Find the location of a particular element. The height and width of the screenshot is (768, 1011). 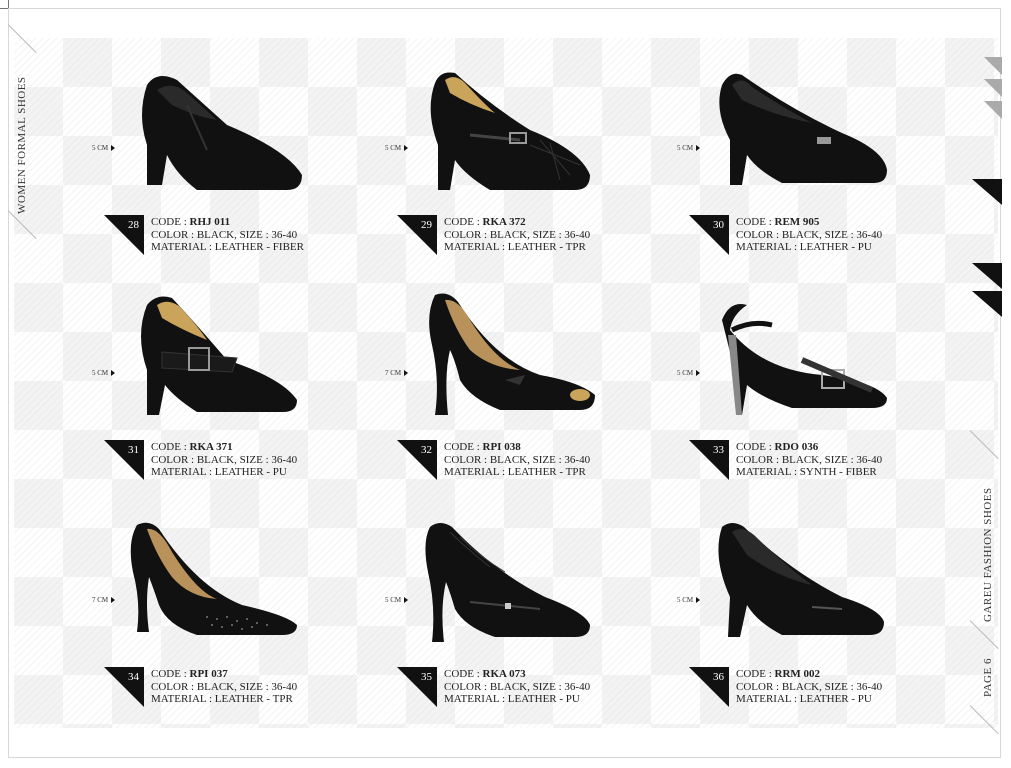

material-line: MATERIAL : LEATHER - FIBER is located at coordinates (227, 247).